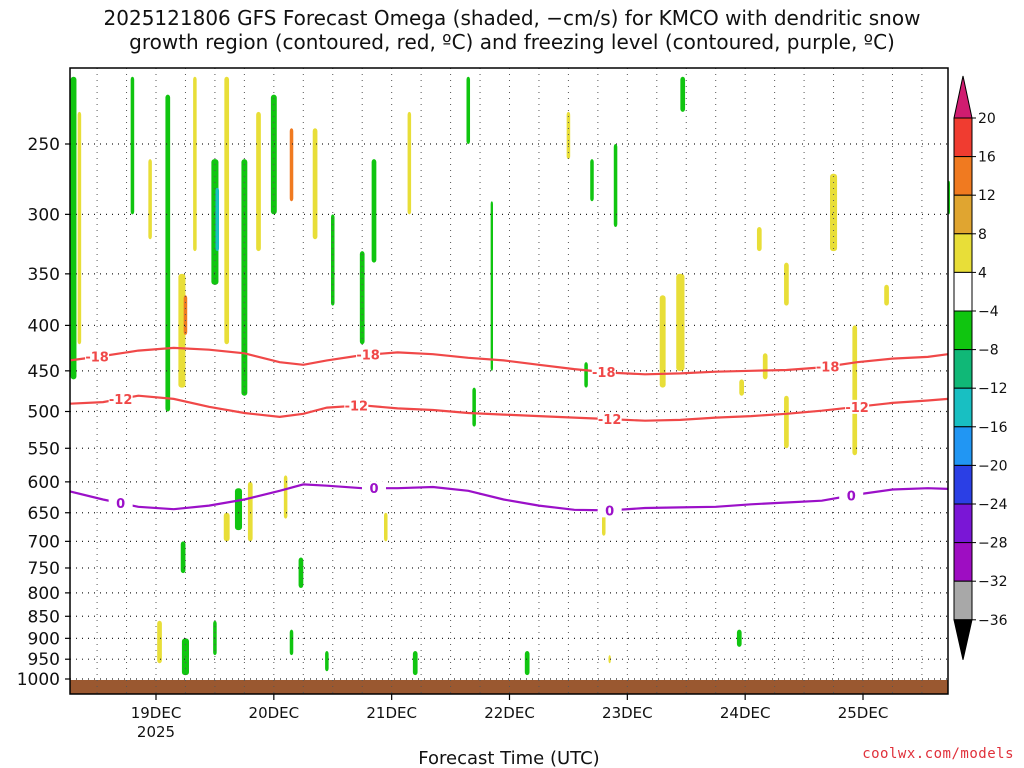 This screenshot has height=768, width=1024. Describe the element at coordinates (993, 582) in the screenshot. I see `colorbar-label: −32` at that location.